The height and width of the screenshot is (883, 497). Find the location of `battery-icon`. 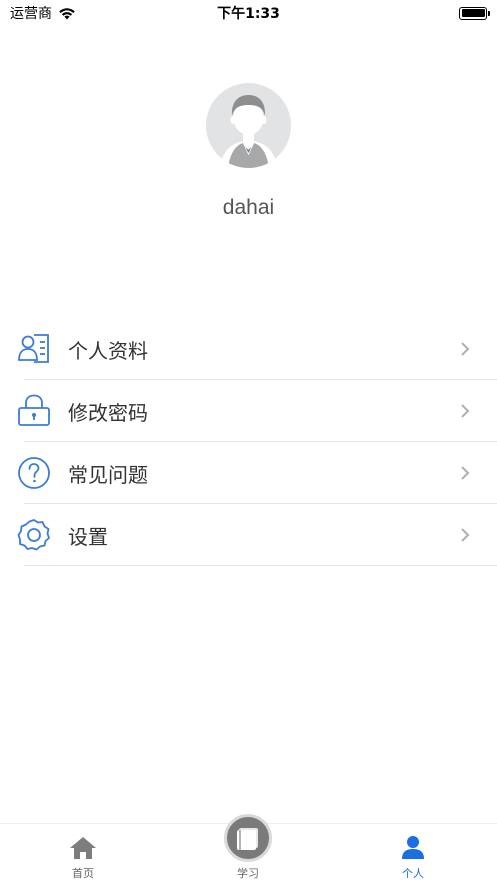

battery-icon is located at coordinates (474, 13).